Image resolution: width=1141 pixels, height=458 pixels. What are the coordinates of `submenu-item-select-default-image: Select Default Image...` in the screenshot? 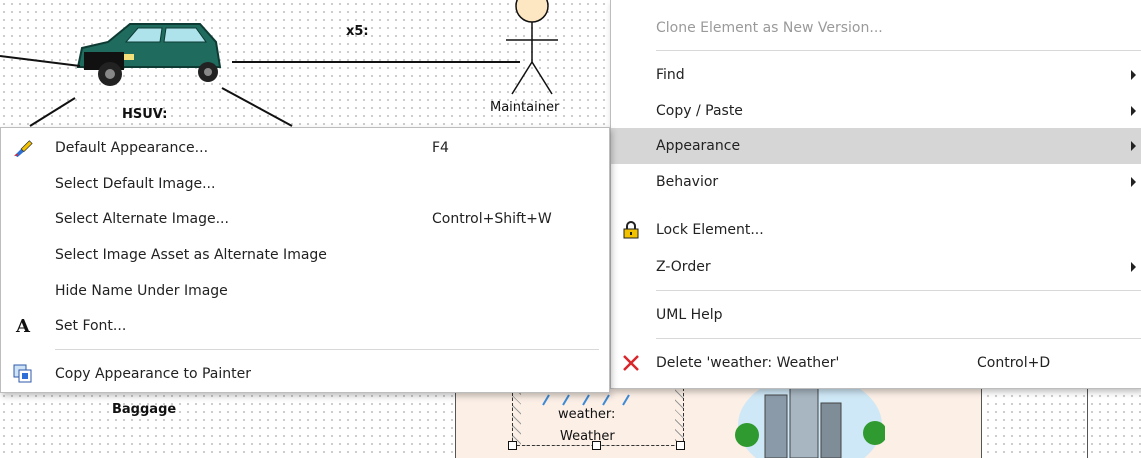 It's located at (305, 184).